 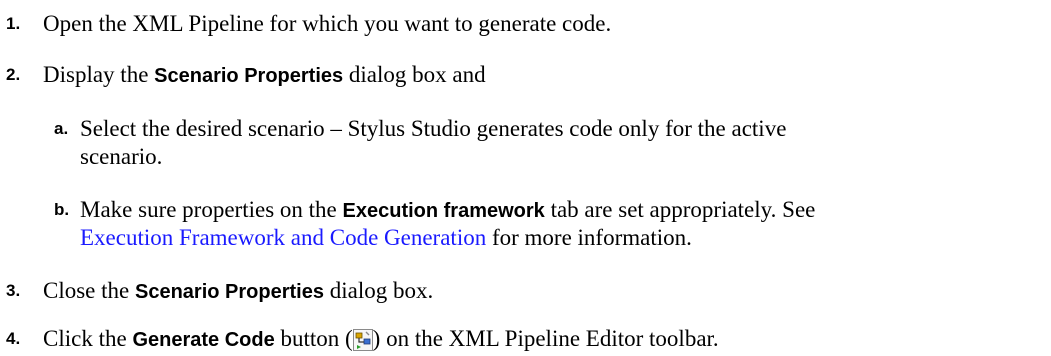 What do you see at coordinates (13, 74) in the screenshot?
I see `step-number: 2.` at bounding box center [13, 74].